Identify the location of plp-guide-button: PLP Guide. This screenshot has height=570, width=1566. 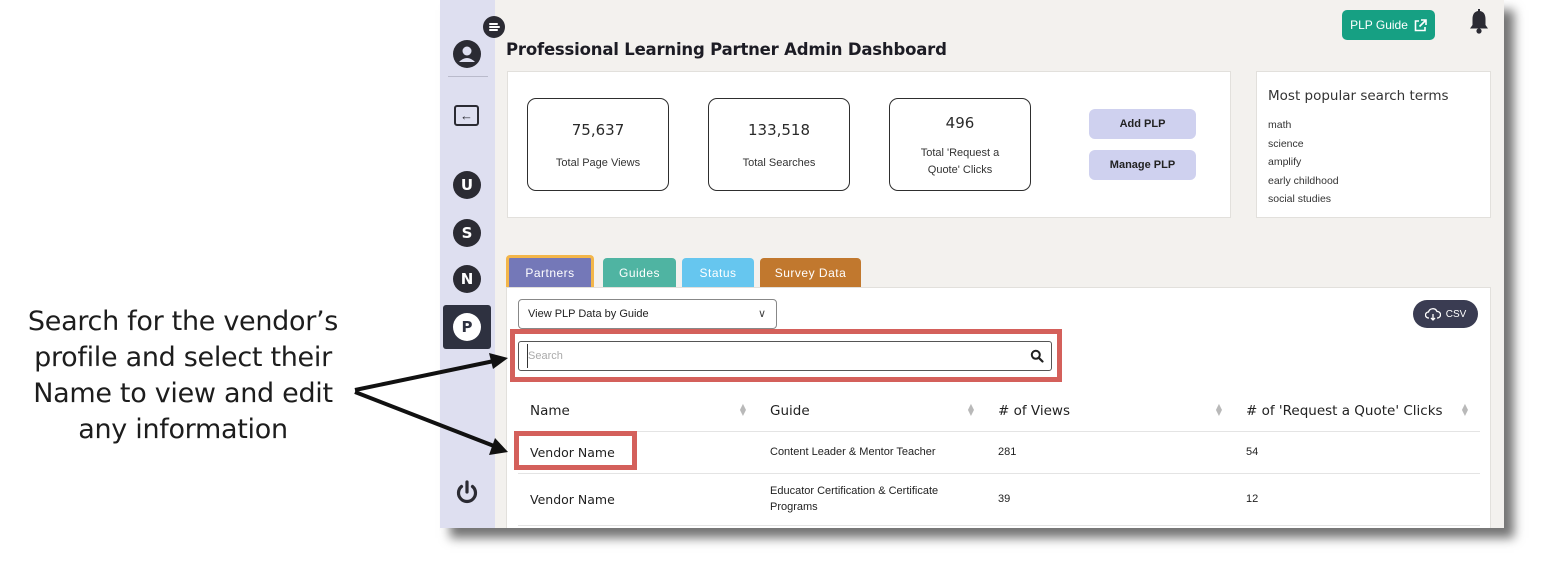
(1388, 25).